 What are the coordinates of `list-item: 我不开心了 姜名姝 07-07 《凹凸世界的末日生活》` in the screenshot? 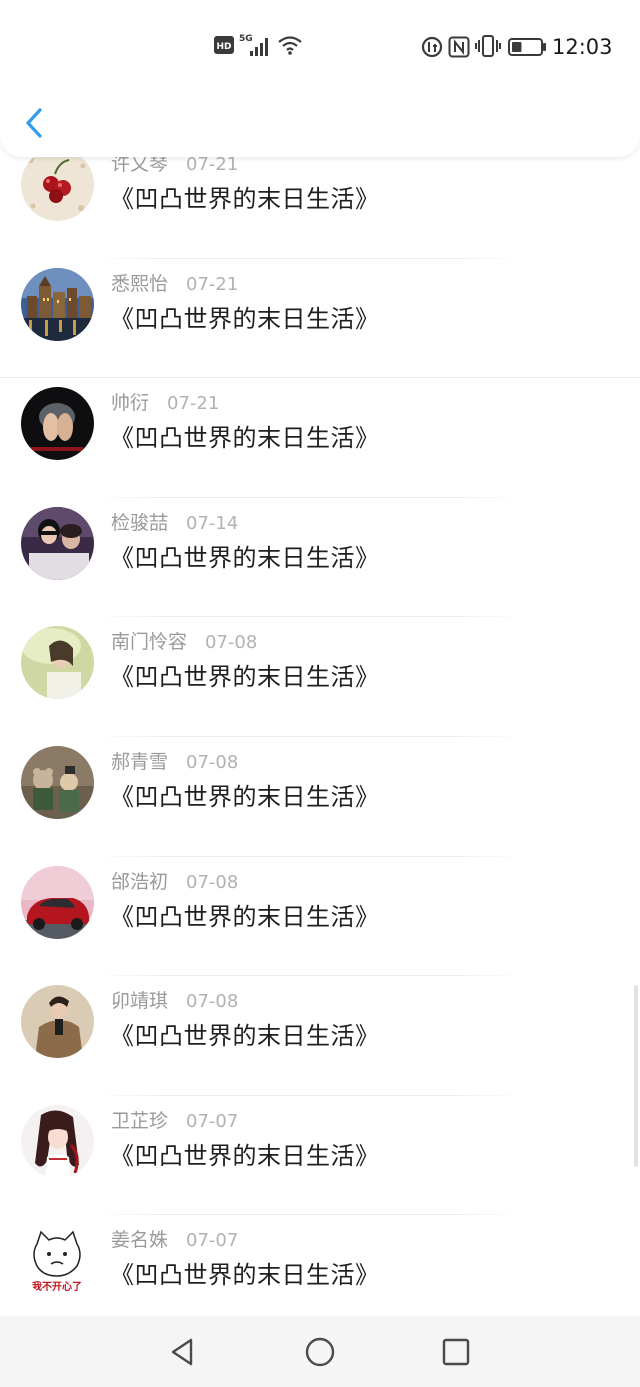 It's located at (320, 1265).